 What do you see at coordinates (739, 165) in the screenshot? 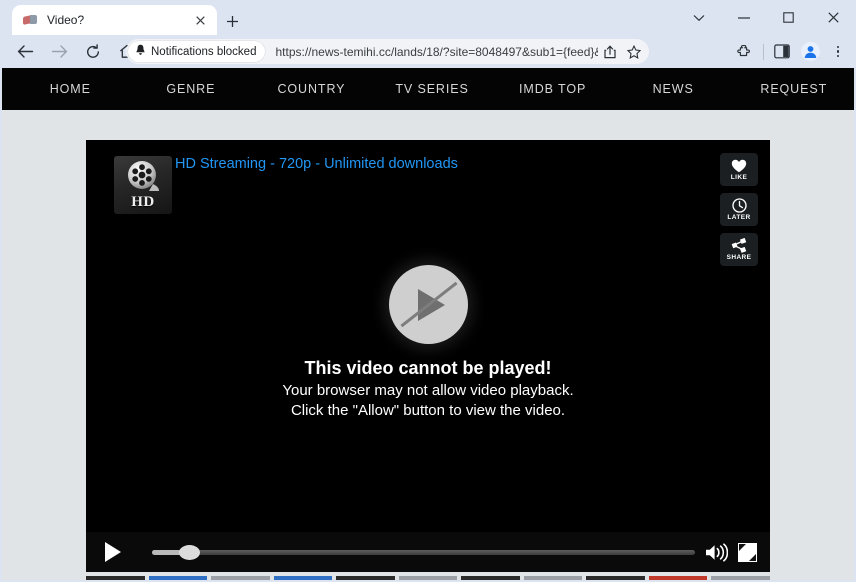
I see `heart-icon` at bounding box center [739, 165].